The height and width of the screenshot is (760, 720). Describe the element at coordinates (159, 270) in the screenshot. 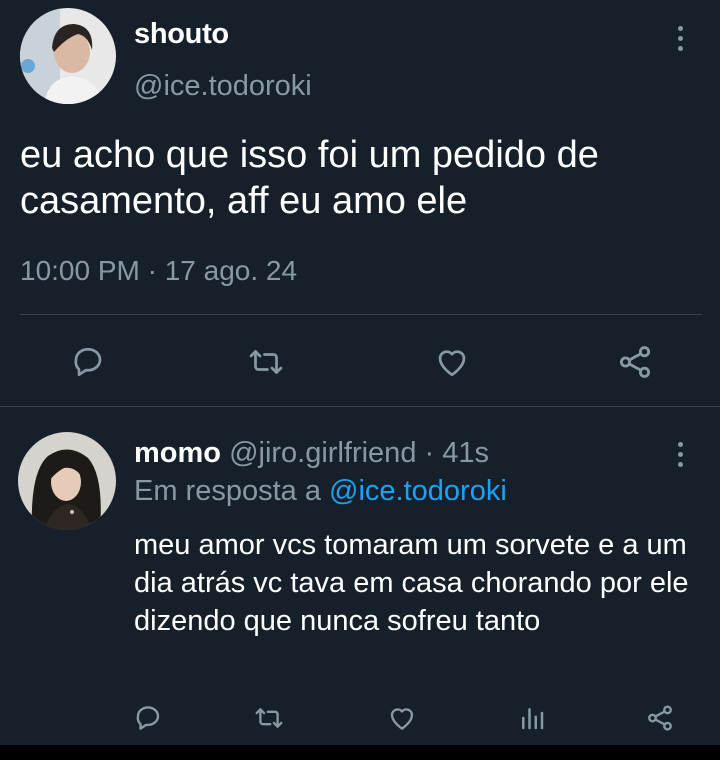

I see `tweet-timestamp: 10:00 PM · 17 ago. 24` at that location.